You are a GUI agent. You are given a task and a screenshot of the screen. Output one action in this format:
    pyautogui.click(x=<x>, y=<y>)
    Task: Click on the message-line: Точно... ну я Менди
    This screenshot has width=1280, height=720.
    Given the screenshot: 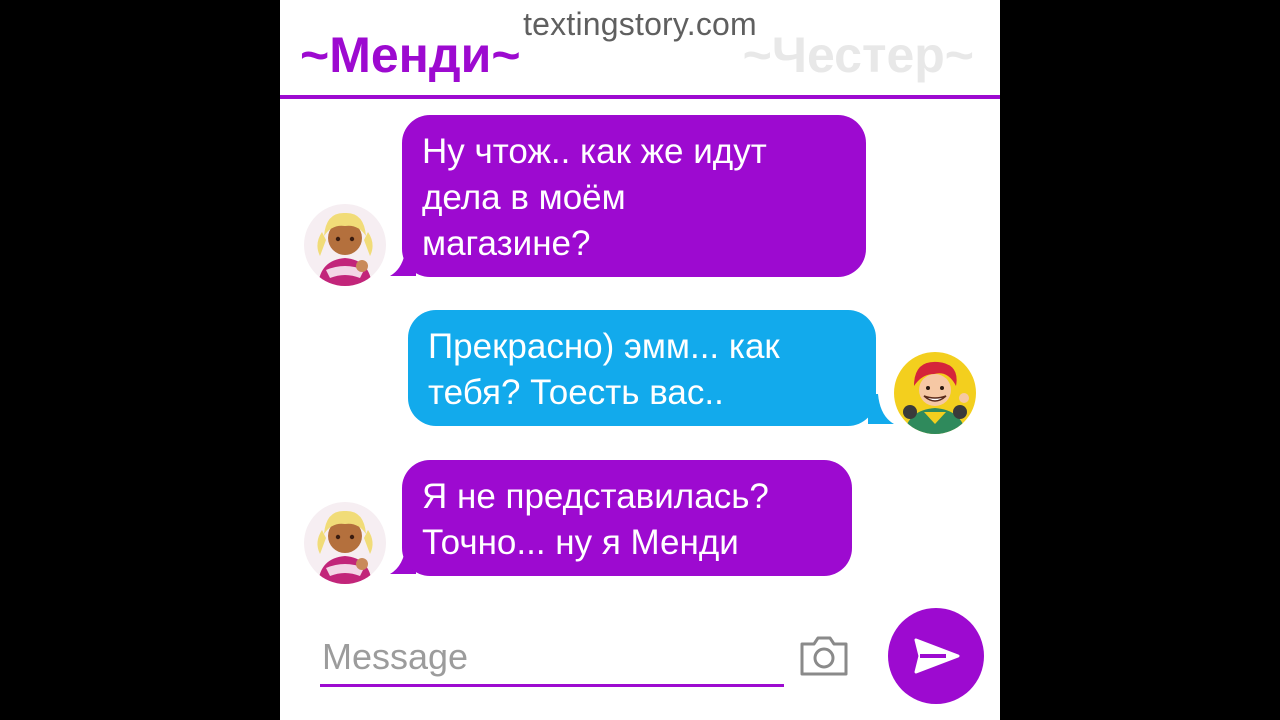 What is the action you would take?
    pyautogui.click(x=580, y=542)
    